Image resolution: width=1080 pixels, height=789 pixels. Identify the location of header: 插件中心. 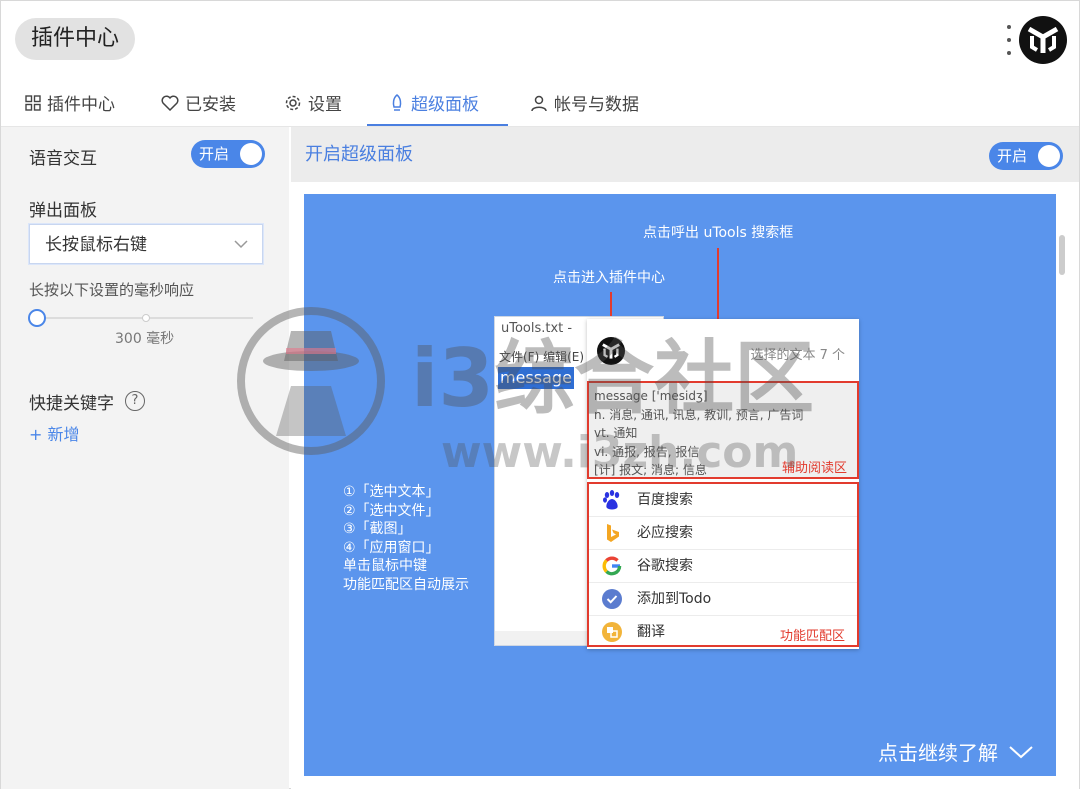
(540, 40).